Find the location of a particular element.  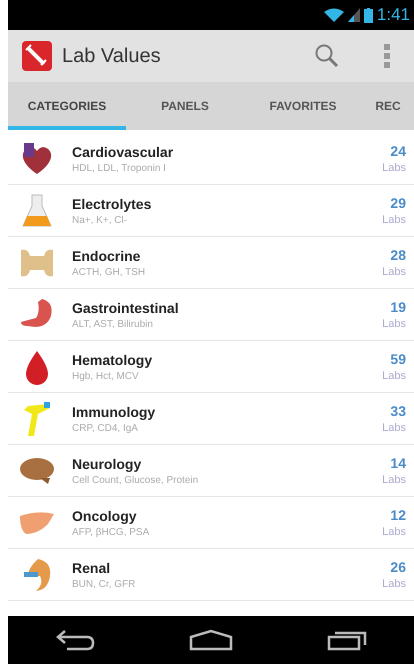

search-icon is located at coordinates (327, 56).